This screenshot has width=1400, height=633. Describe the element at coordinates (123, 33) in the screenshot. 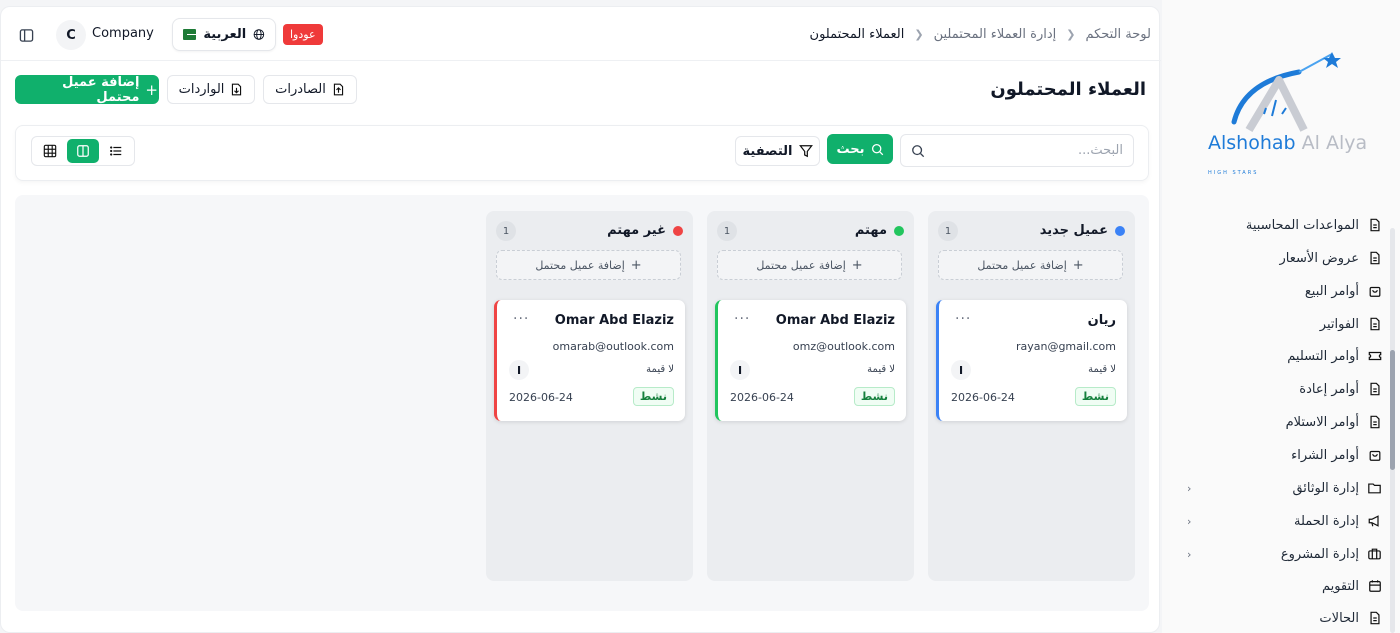

I see `company-name: Company` at that location.